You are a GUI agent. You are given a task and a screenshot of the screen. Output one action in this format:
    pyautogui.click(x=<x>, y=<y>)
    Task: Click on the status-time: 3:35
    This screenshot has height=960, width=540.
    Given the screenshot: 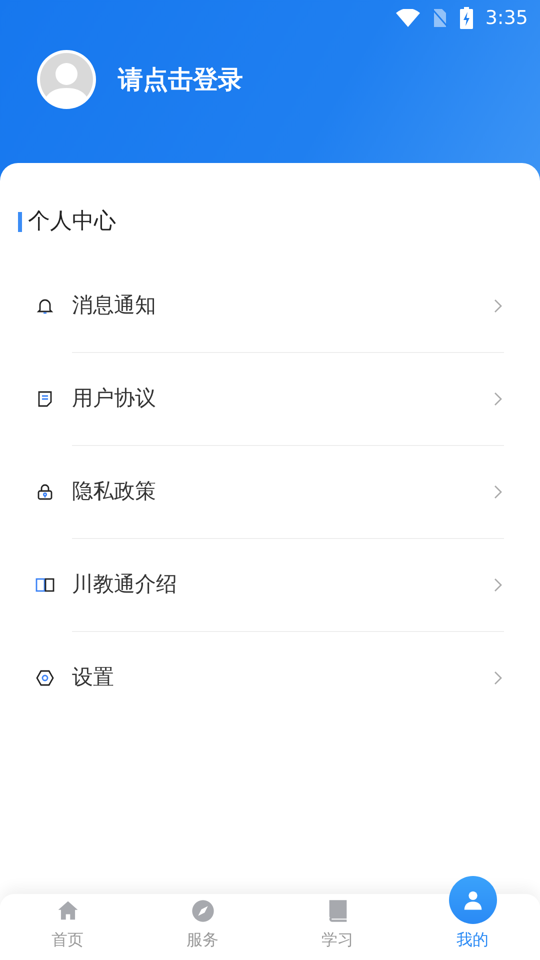 What is the action you would take?
    pyautogui.click(x=506, y=18)
    